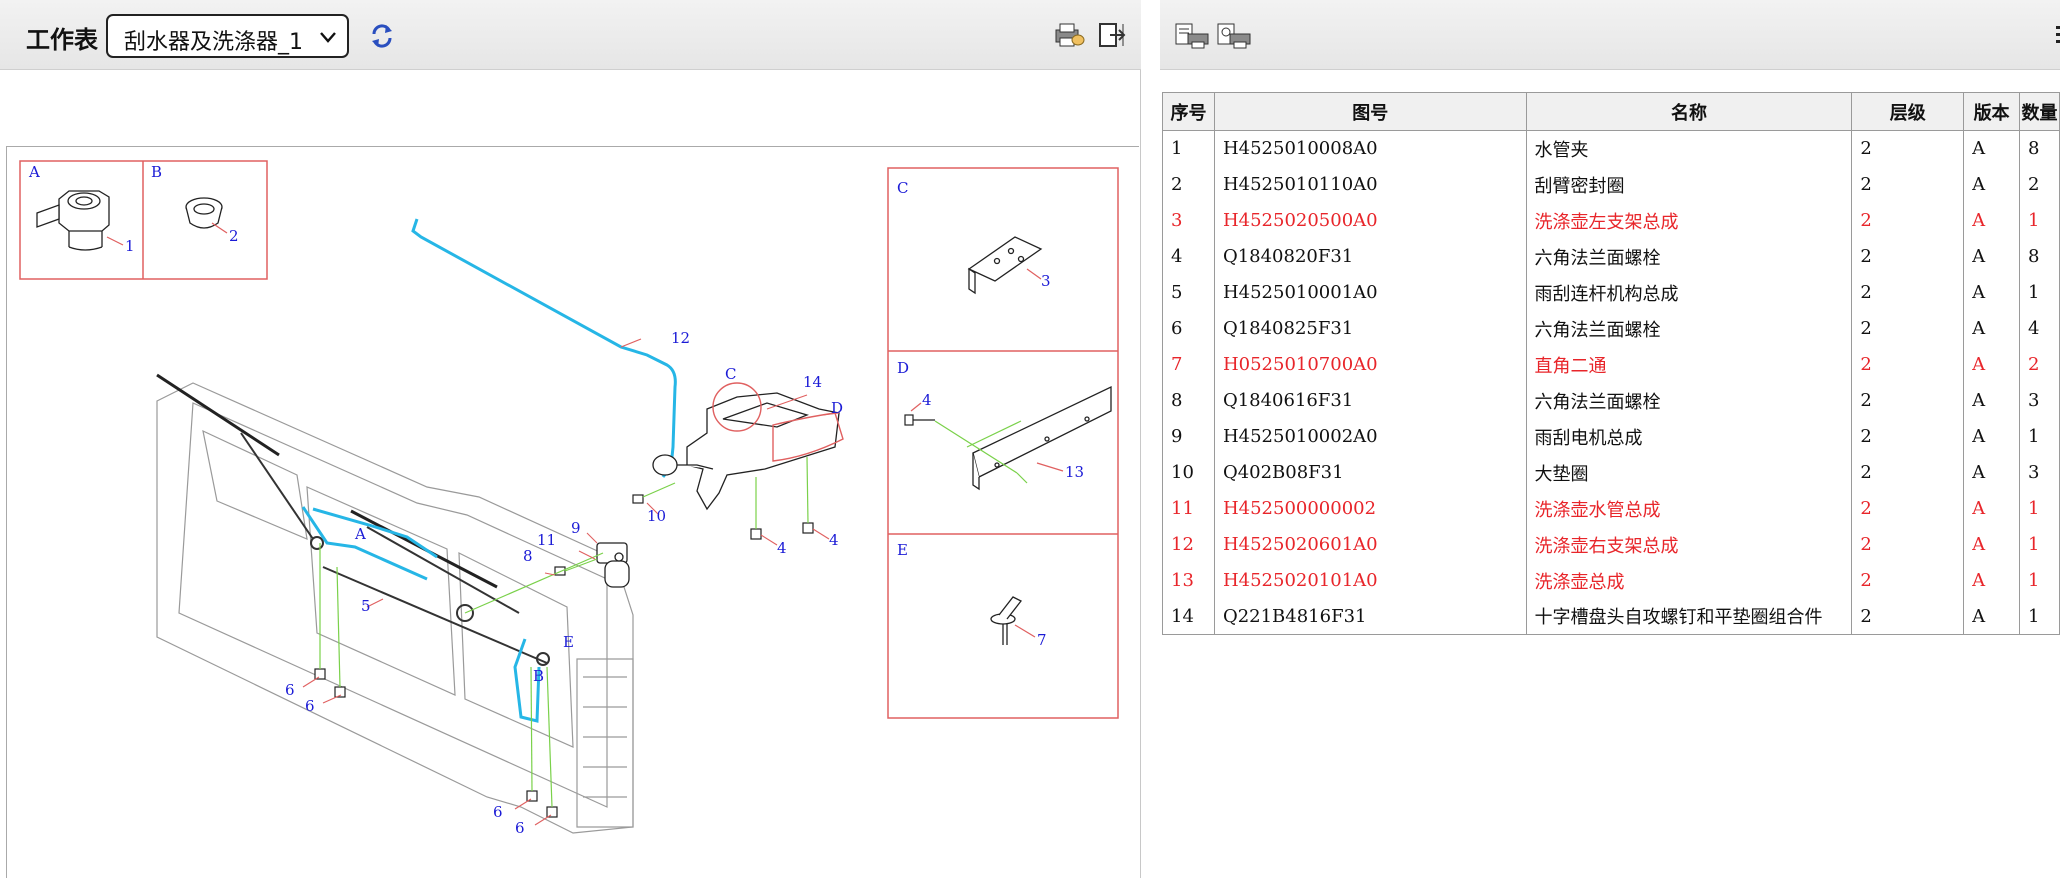  Describe the element at coordinates (2039, 328) in the screenshot. I see `cell-qty: 4` at that location.